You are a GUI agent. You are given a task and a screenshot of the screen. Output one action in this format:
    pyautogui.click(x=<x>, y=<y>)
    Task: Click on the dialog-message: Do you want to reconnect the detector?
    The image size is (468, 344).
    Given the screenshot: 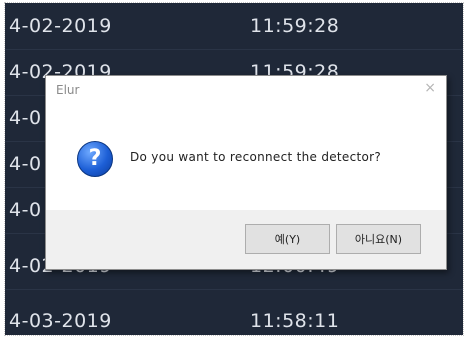 What is the action you would take?
    pyautogui.click(x=256, y=157)
    